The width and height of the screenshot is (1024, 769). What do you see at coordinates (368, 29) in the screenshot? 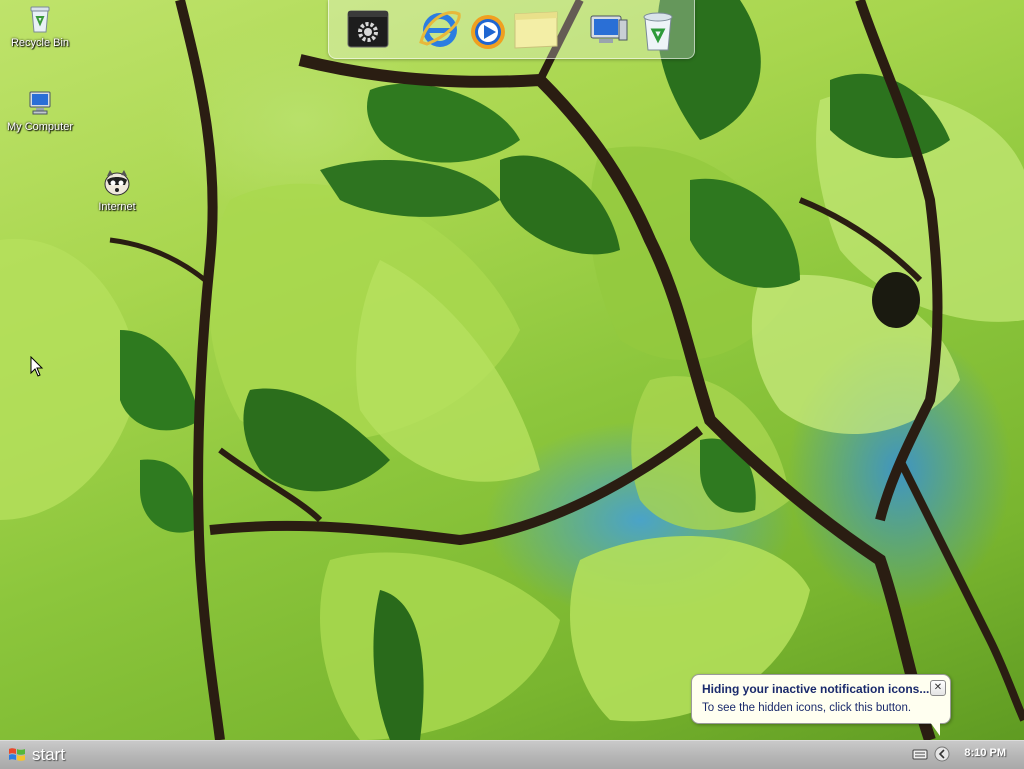
I see `dock-item-settings` at bounding box center [368, 29].